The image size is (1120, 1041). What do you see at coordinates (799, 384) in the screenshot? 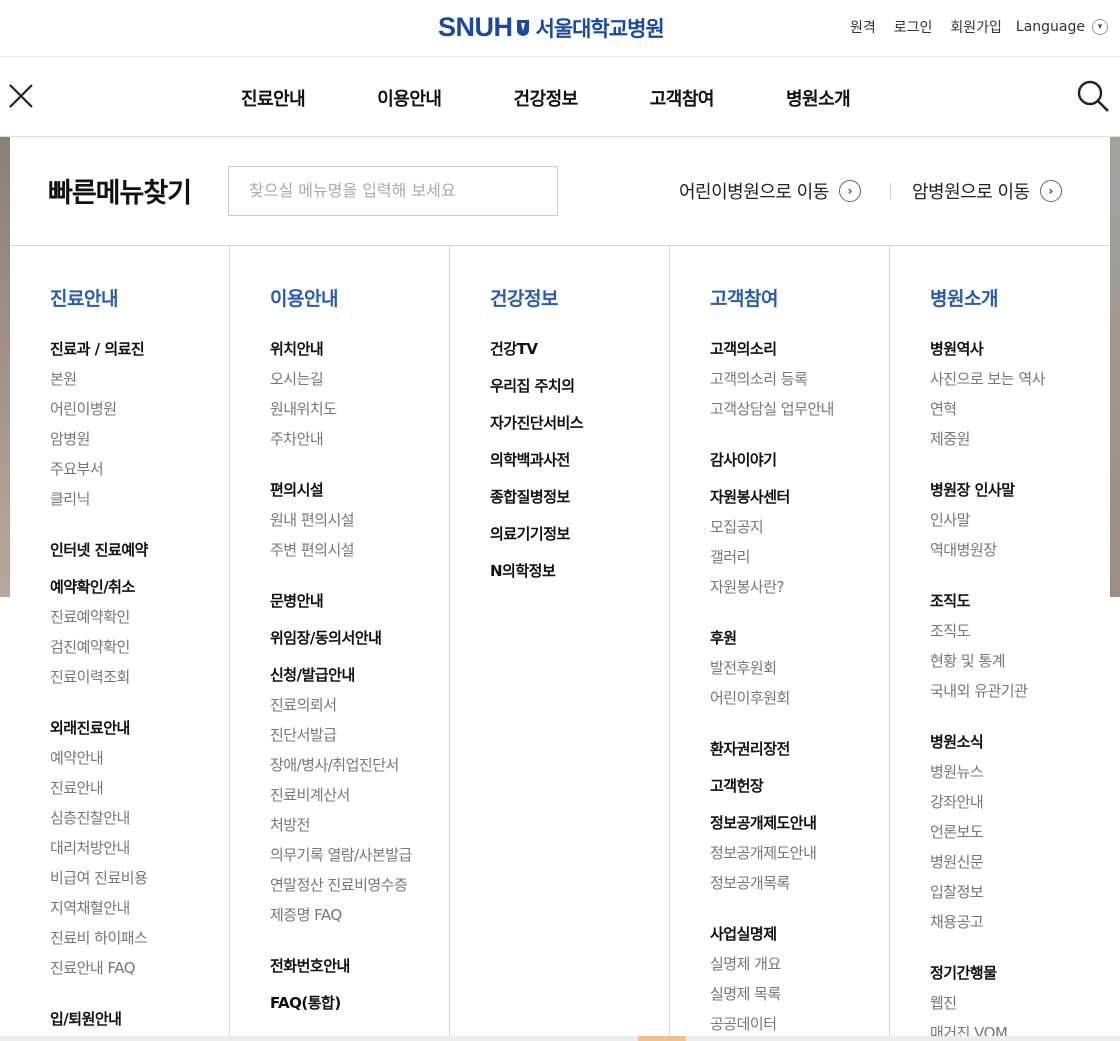
I see `menu-link: 고객의소리 등록` at bounding box center [799, 384].